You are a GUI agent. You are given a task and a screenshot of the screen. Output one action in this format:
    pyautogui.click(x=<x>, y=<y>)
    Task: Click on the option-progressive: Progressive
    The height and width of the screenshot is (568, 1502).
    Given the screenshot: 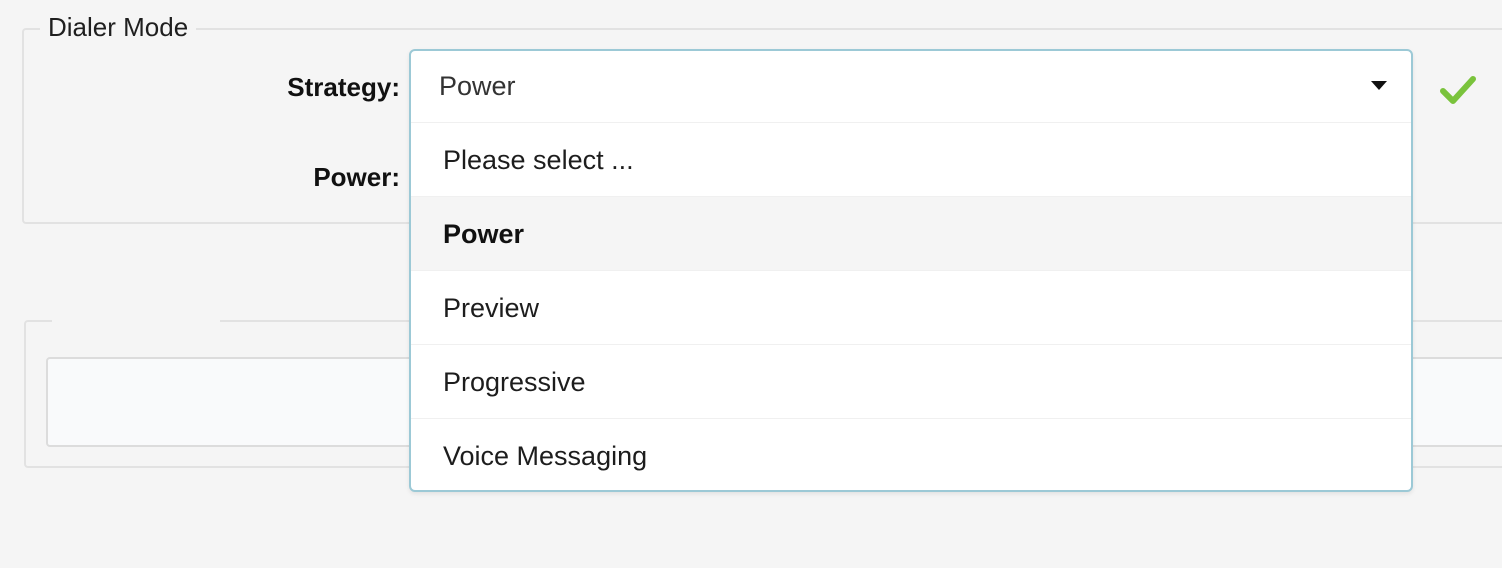 What is the action you would take?
    pyautogui.click(x=911, y=382)
    